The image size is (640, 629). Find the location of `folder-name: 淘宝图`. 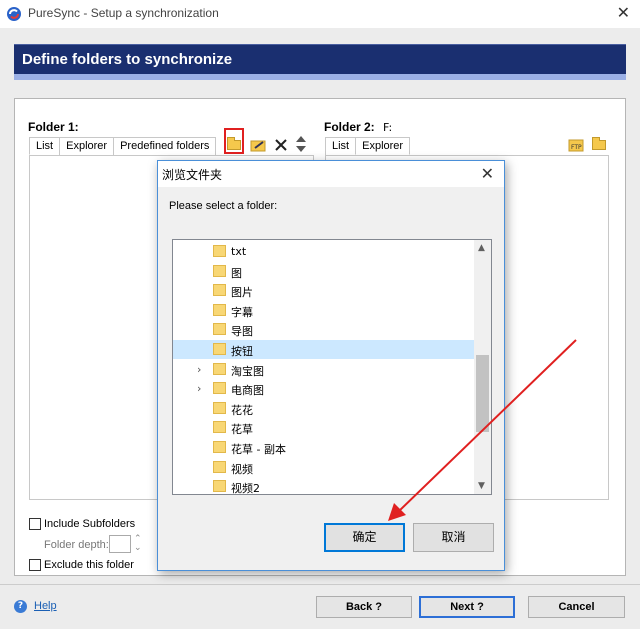

folder-name: 淘宝图 is located at coordinates (247, 371).